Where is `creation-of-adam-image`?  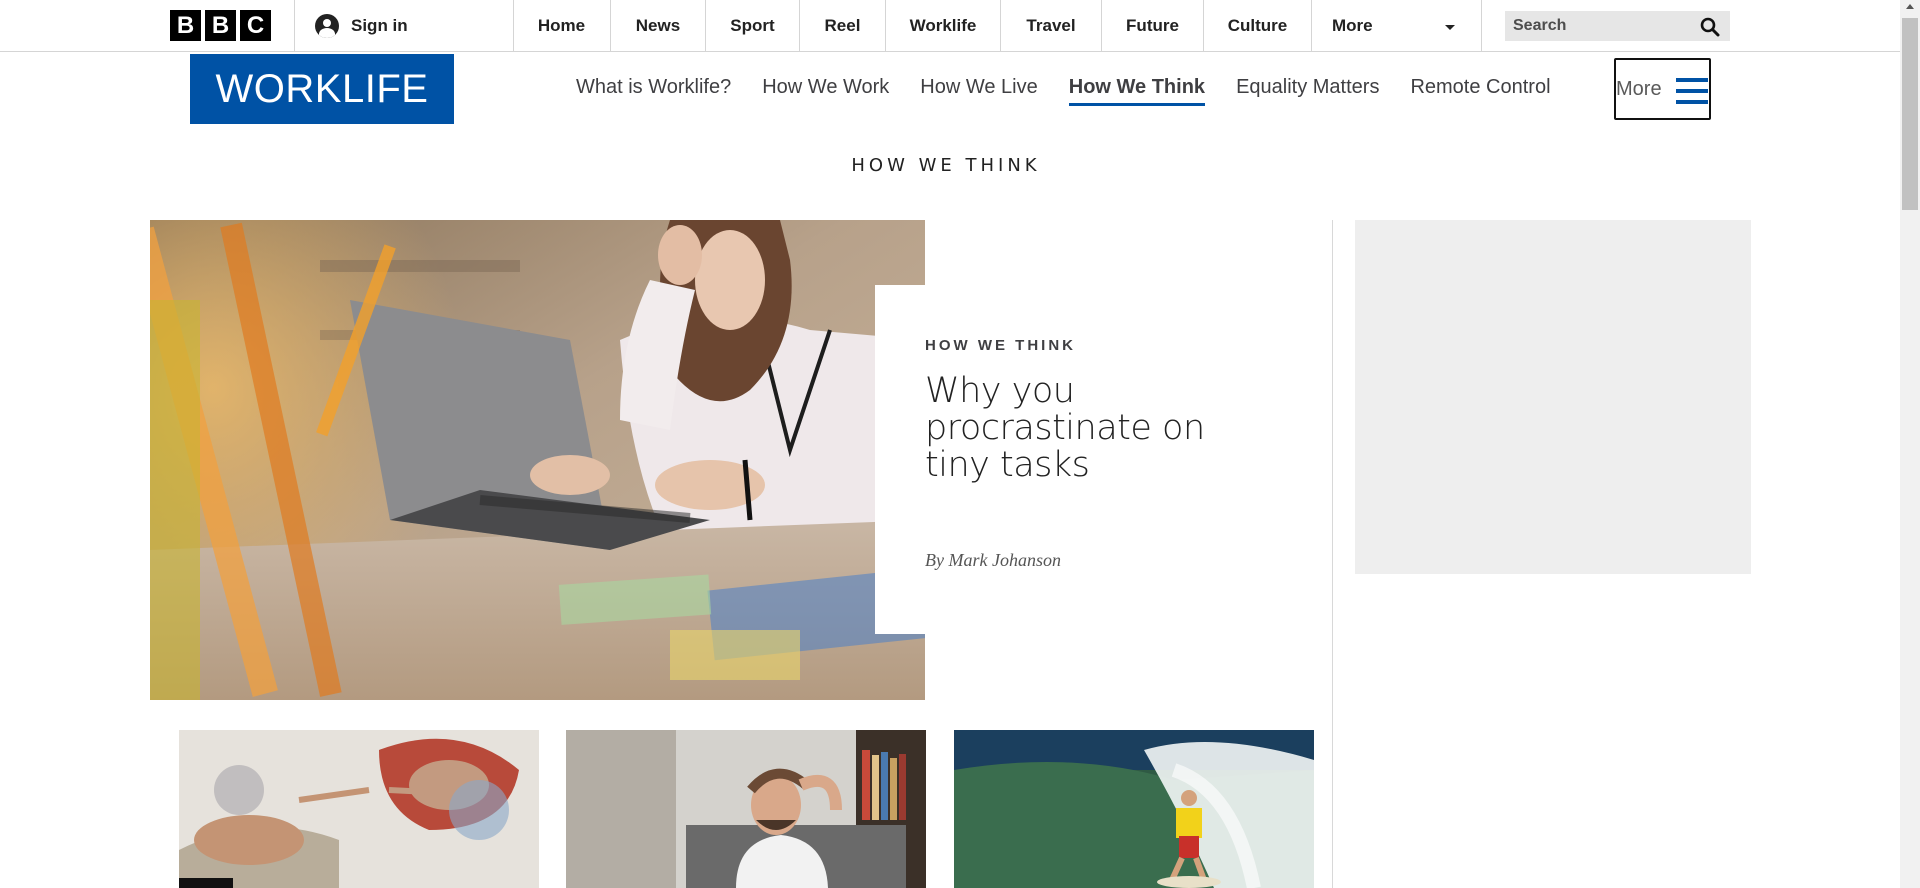 creation-of-adam-image is located at coordinates (359, 809).